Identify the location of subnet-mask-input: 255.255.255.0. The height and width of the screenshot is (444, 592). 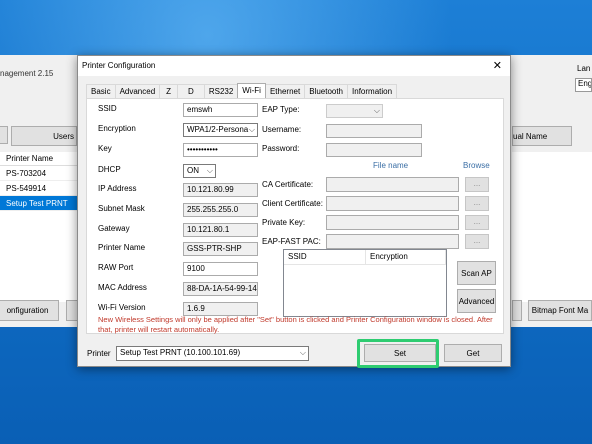
(220, 210).